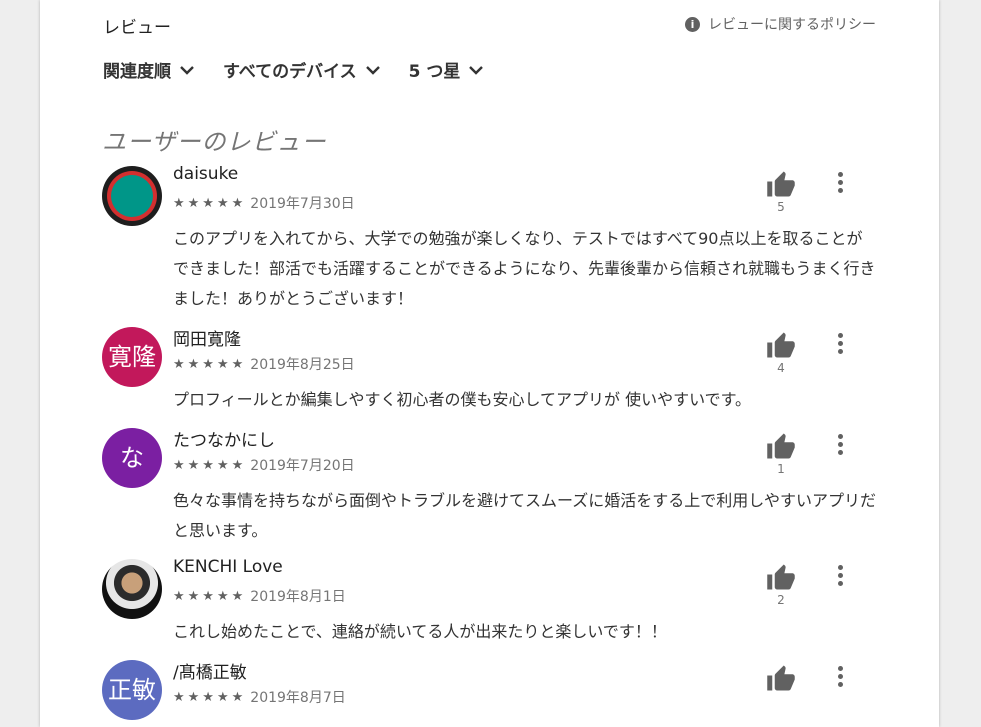 This screenshot has width=981, height=727. What do you see at coordinates (290, 72) in the screenshot?
I see `device-dropdown-label: すべてのデバイス` at bounding box center [290, 72].